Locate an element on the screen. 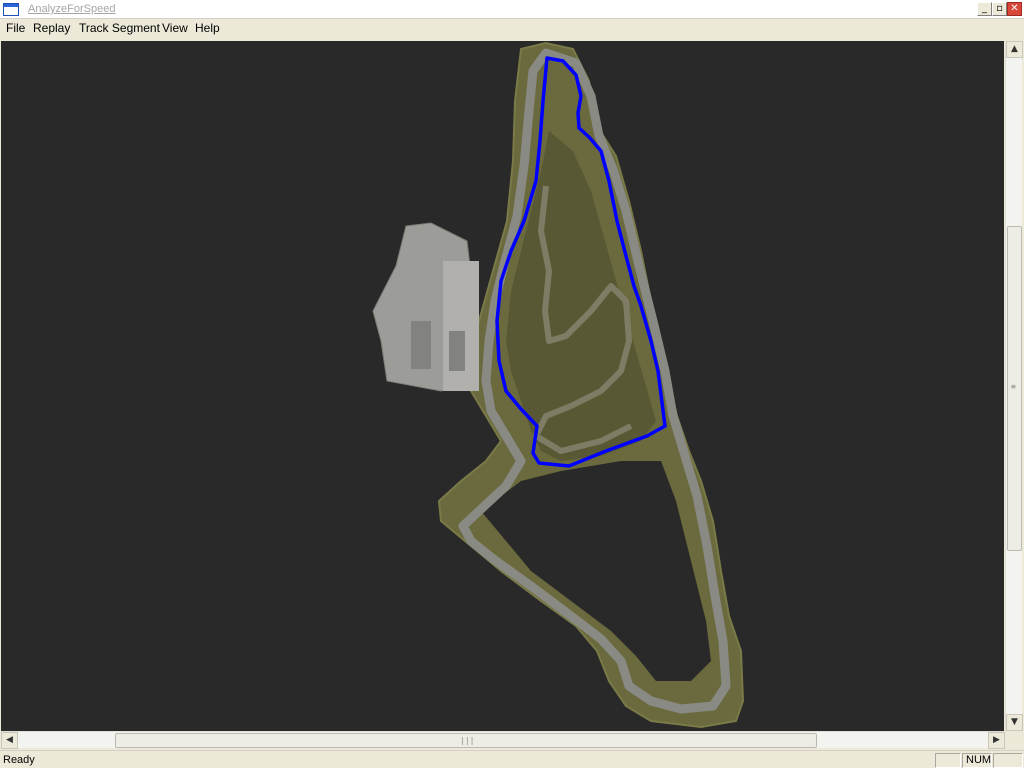 Image resolution: width=1024 pixels, height=768 pixels. horizontal-grip-icon: ||| is located at coordinates (467, 740).